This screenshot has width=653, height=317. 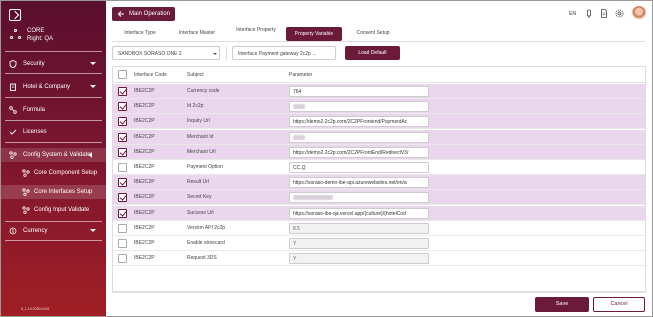 I want to click on sidebar-item-config-system: Config System & Validate, so click(x=53, y=155).